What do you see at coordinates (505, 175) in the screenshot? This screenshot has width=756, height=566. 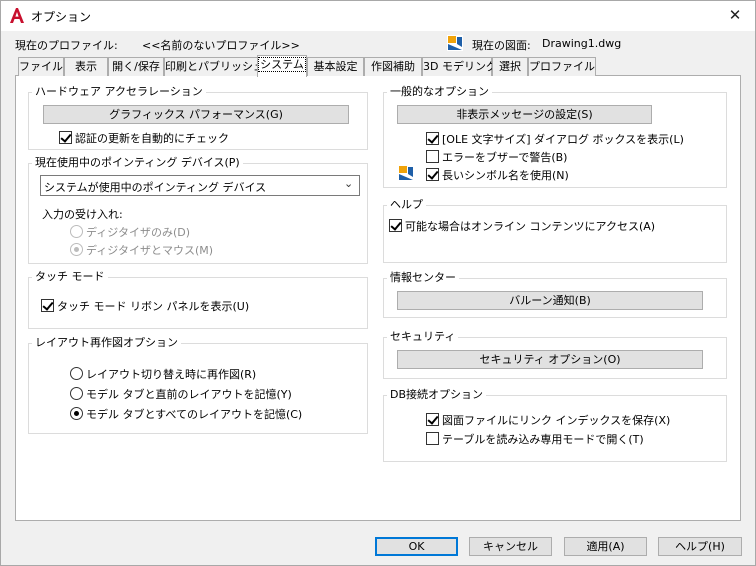 I see `long-symbol-names-label: 長いシンボル名を使用(N)` at bounding box center [505, 175].